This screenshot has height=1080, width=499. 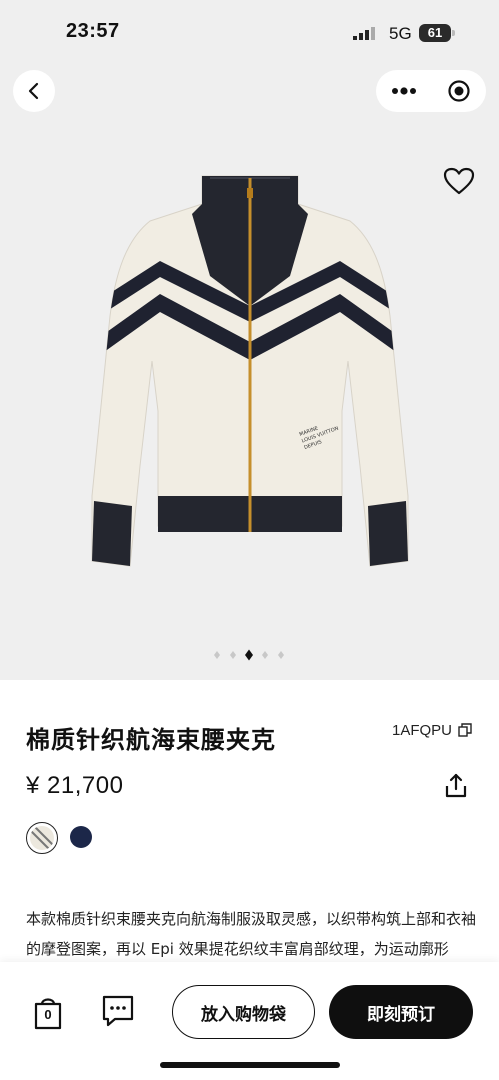 I want to click on share-icon, so click(x=456, y=786).